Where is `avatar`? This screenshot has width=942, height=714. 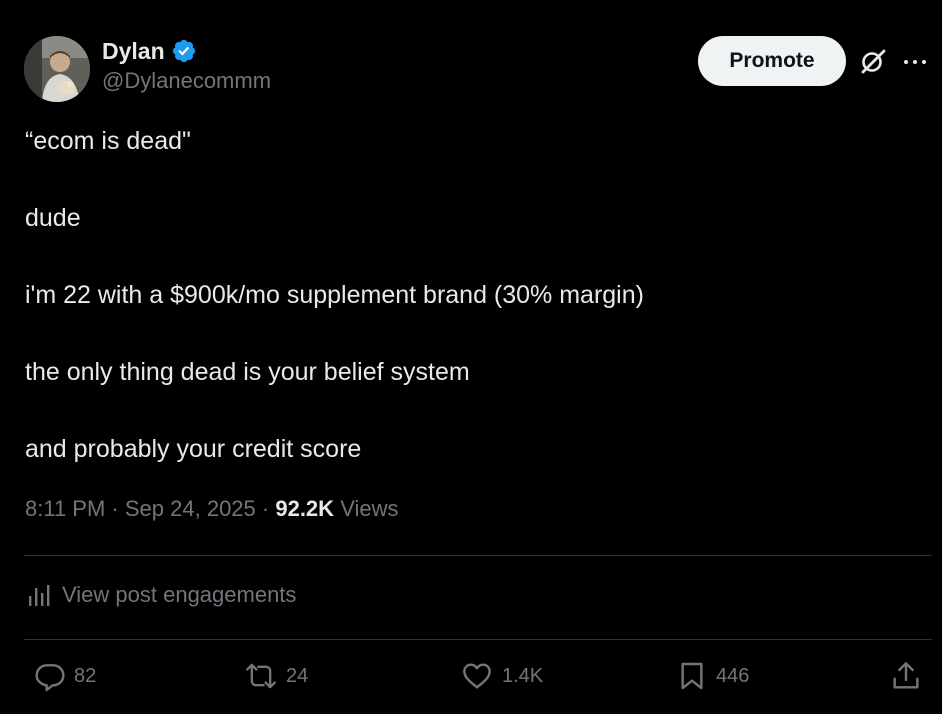
avatar is located at coordinates (57, 69).